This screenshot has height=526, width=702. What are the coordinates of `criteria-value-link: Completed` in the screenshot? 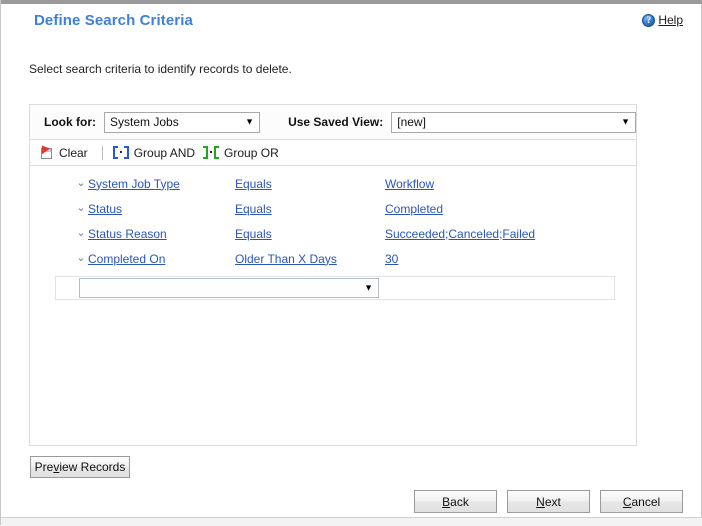 It's located at (414, 209).